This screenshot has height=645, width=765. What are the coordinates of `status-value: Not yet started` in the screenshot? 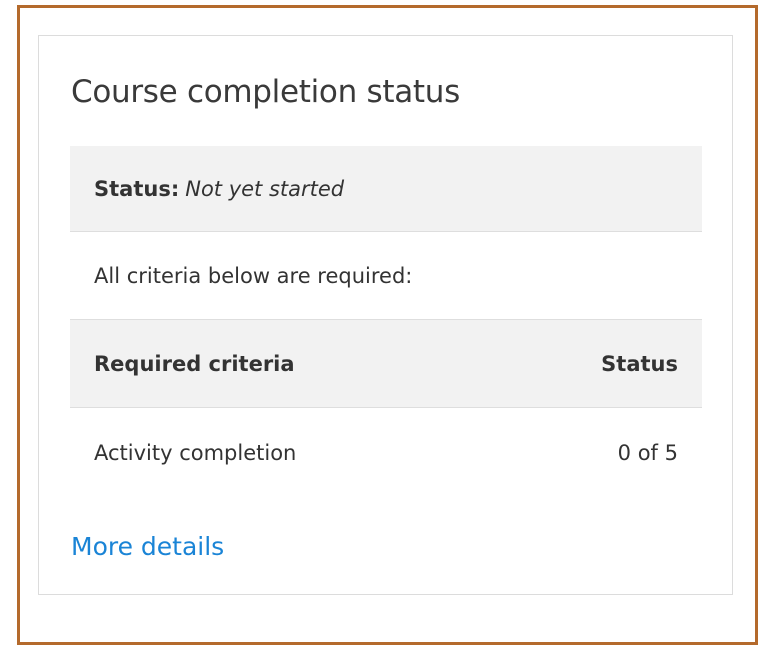 It's located at (265, 188).